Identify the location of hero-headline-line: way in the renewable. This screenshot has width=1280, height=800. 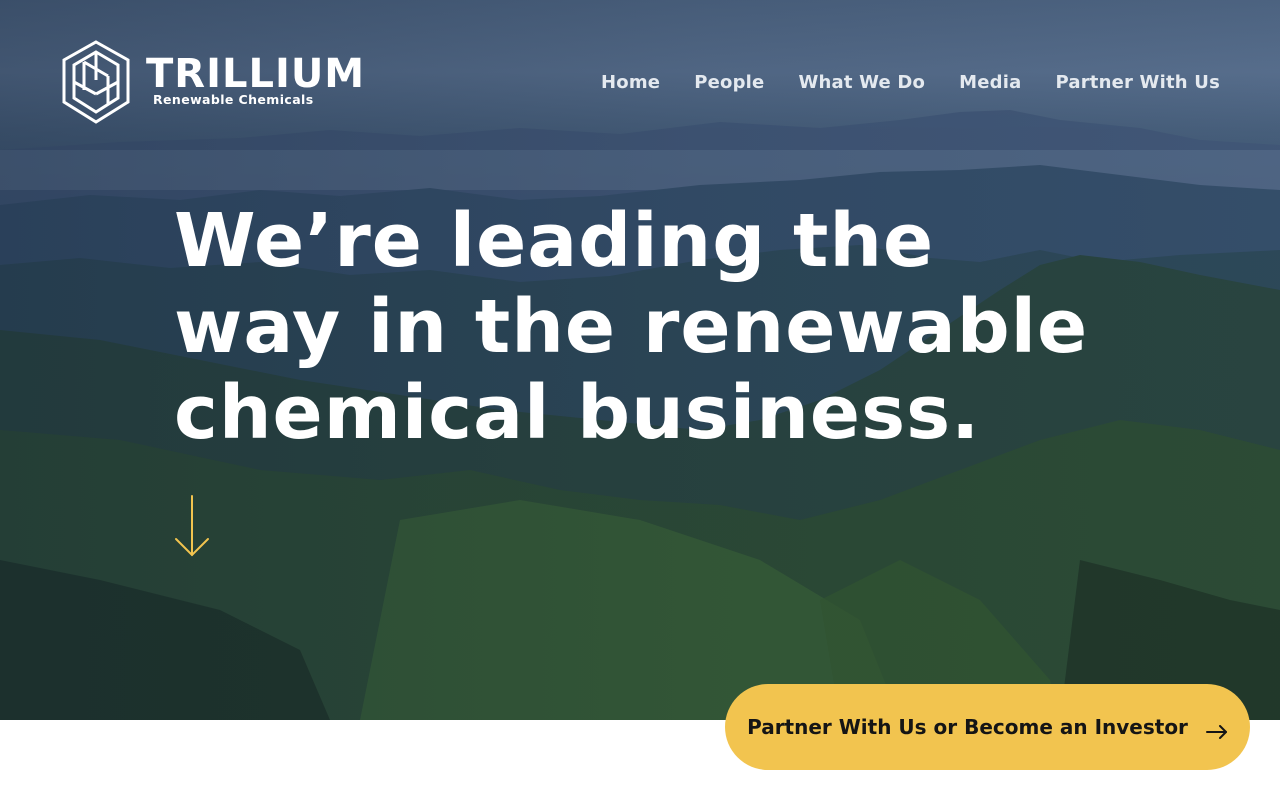
(631, 327).